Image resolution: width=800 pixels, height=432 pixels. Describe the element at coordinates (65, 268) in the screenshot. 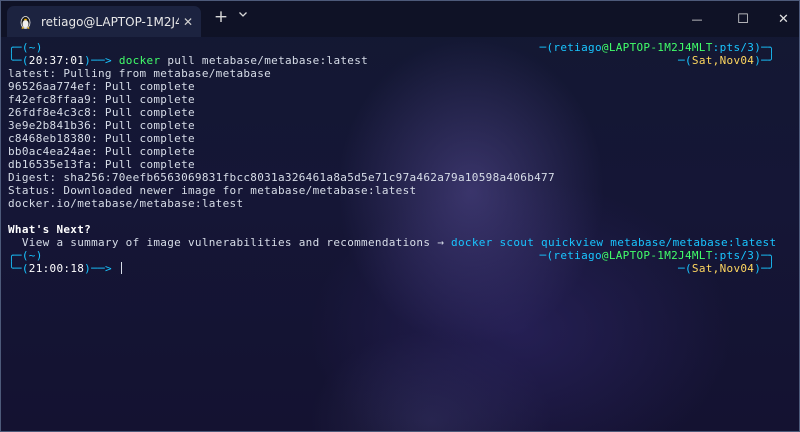

I see `prompt-input-line: ╰─(21:00:18)──>` at that location.